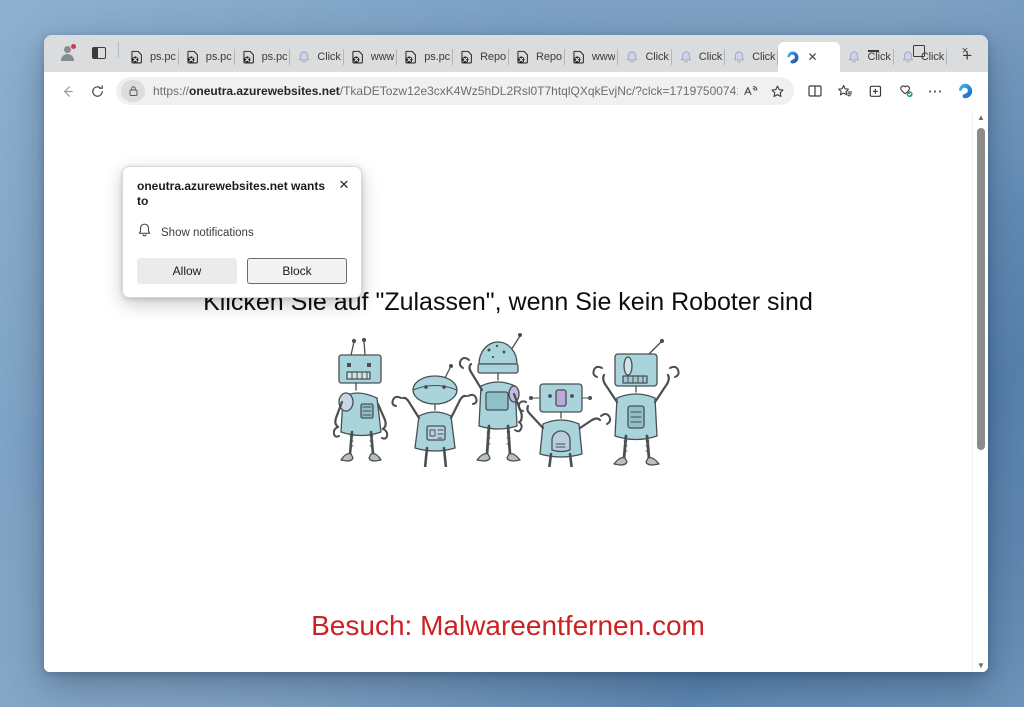 The image size is (1024, 707). What do you see at coordinates (97, 91) in the screenshot?
I see `reload-button` at bounding box center [97, 91].